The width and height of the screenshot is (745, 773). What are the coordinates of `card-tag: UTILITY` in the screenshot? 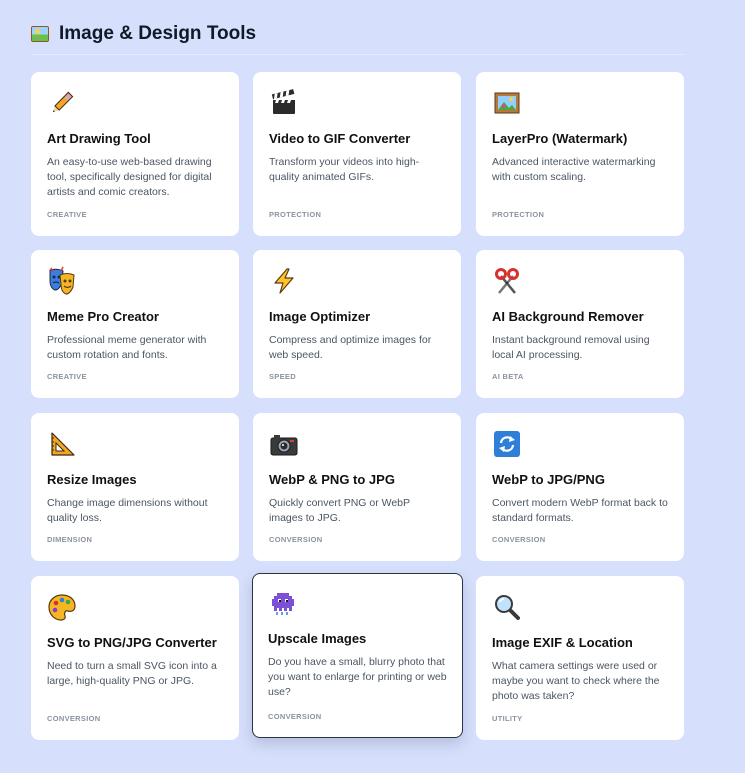 It's located at (507, 718).